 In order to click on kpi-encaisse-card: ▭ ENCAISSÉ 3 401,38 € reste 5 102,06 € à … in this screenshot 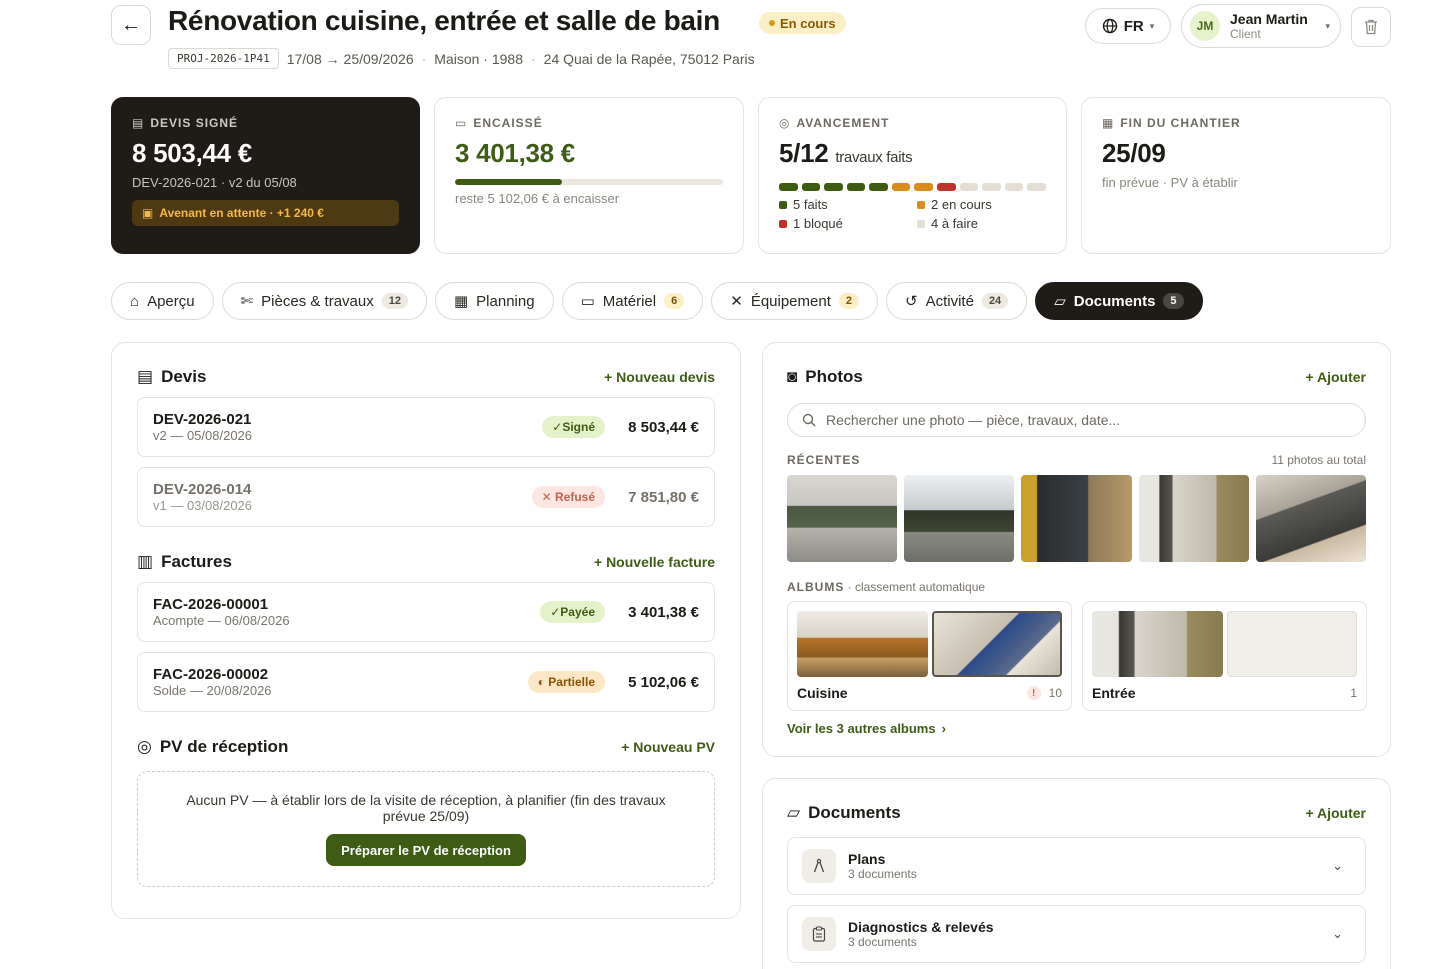, I will do `click(589, 175)`.